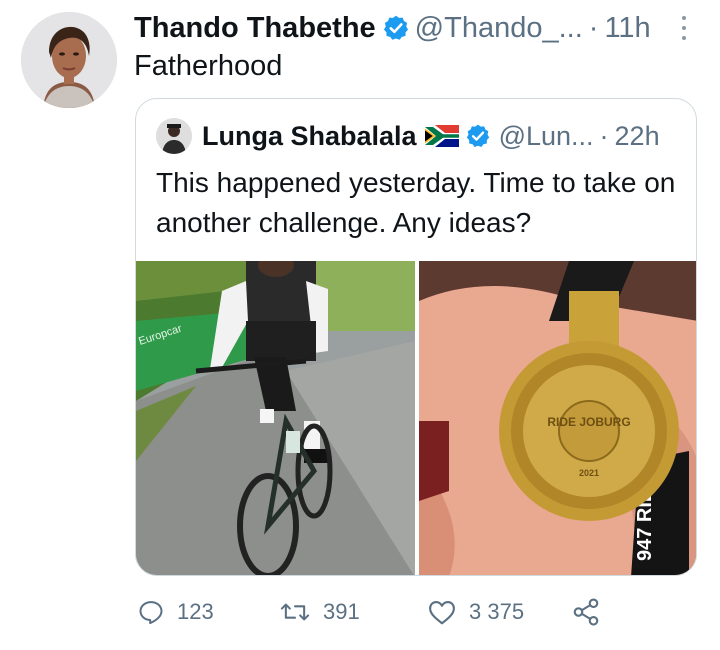 This screenshot has height=650, width=720. I want to click on share-button, so click(586, 612).